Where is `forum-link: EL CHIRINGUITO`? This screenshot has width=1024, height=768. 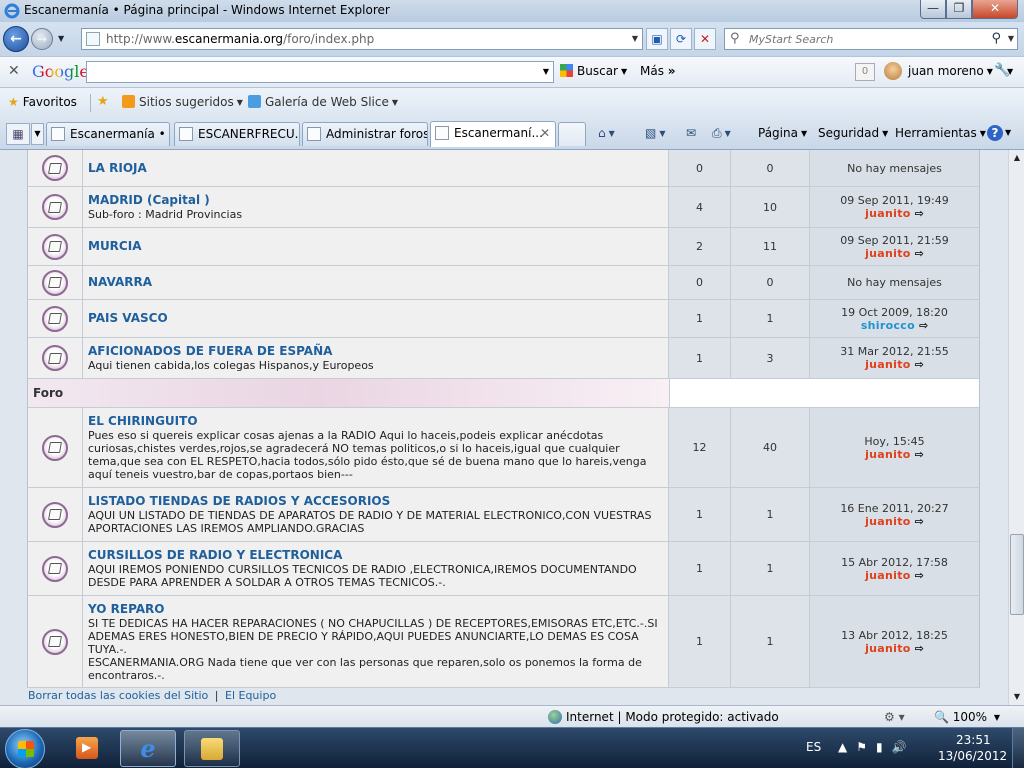
forum-link: EL CHIRINGUITO is located at coordinates (375, 421).